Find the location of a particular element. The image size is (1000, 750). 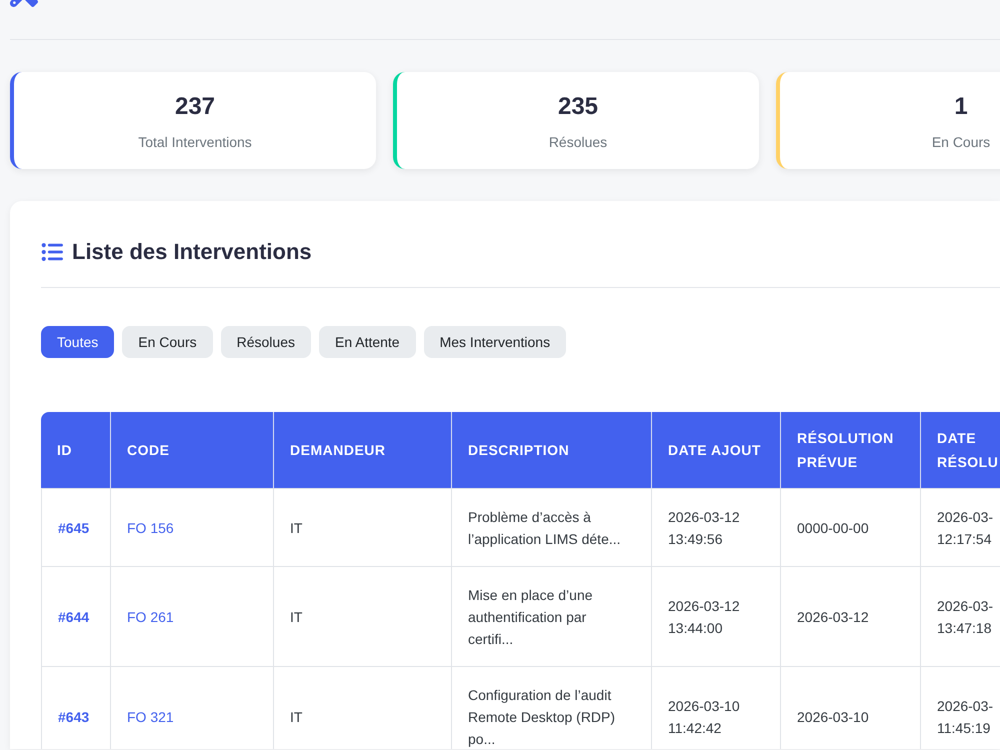

column-header: DATE RÉSOLU is located at coordinates (960, 450).